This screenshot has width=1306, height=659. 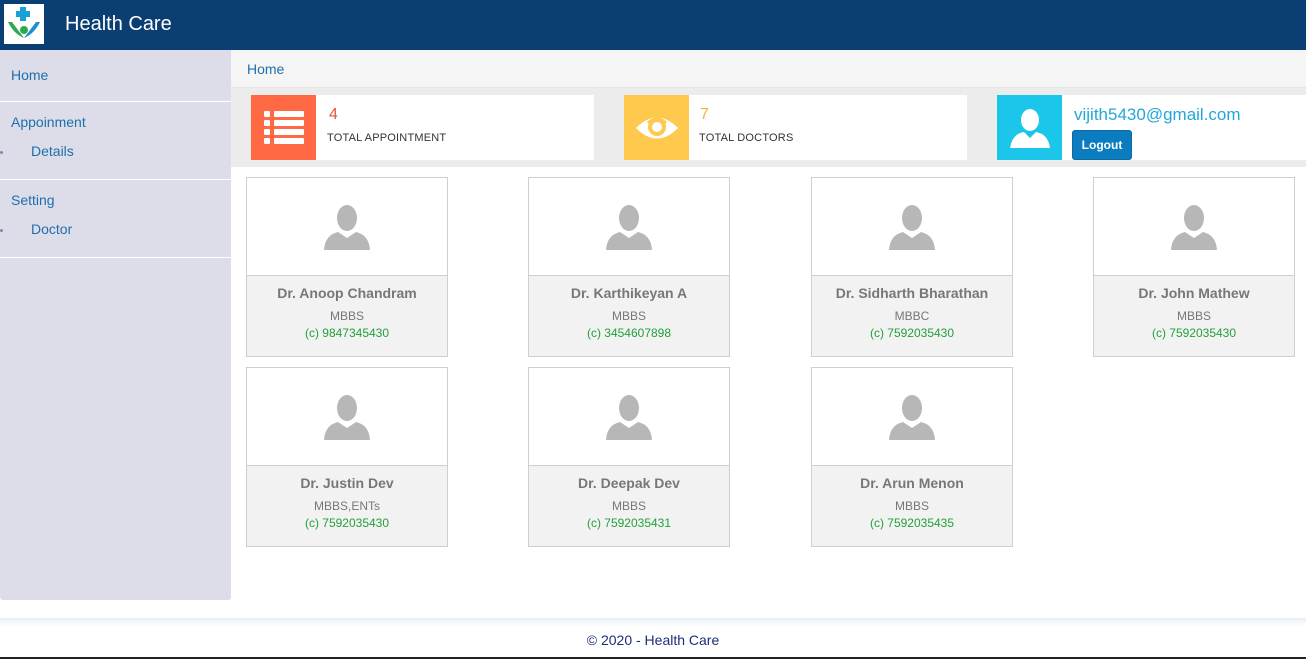 I want to click on footer-divider, so click(x=653, y=622).